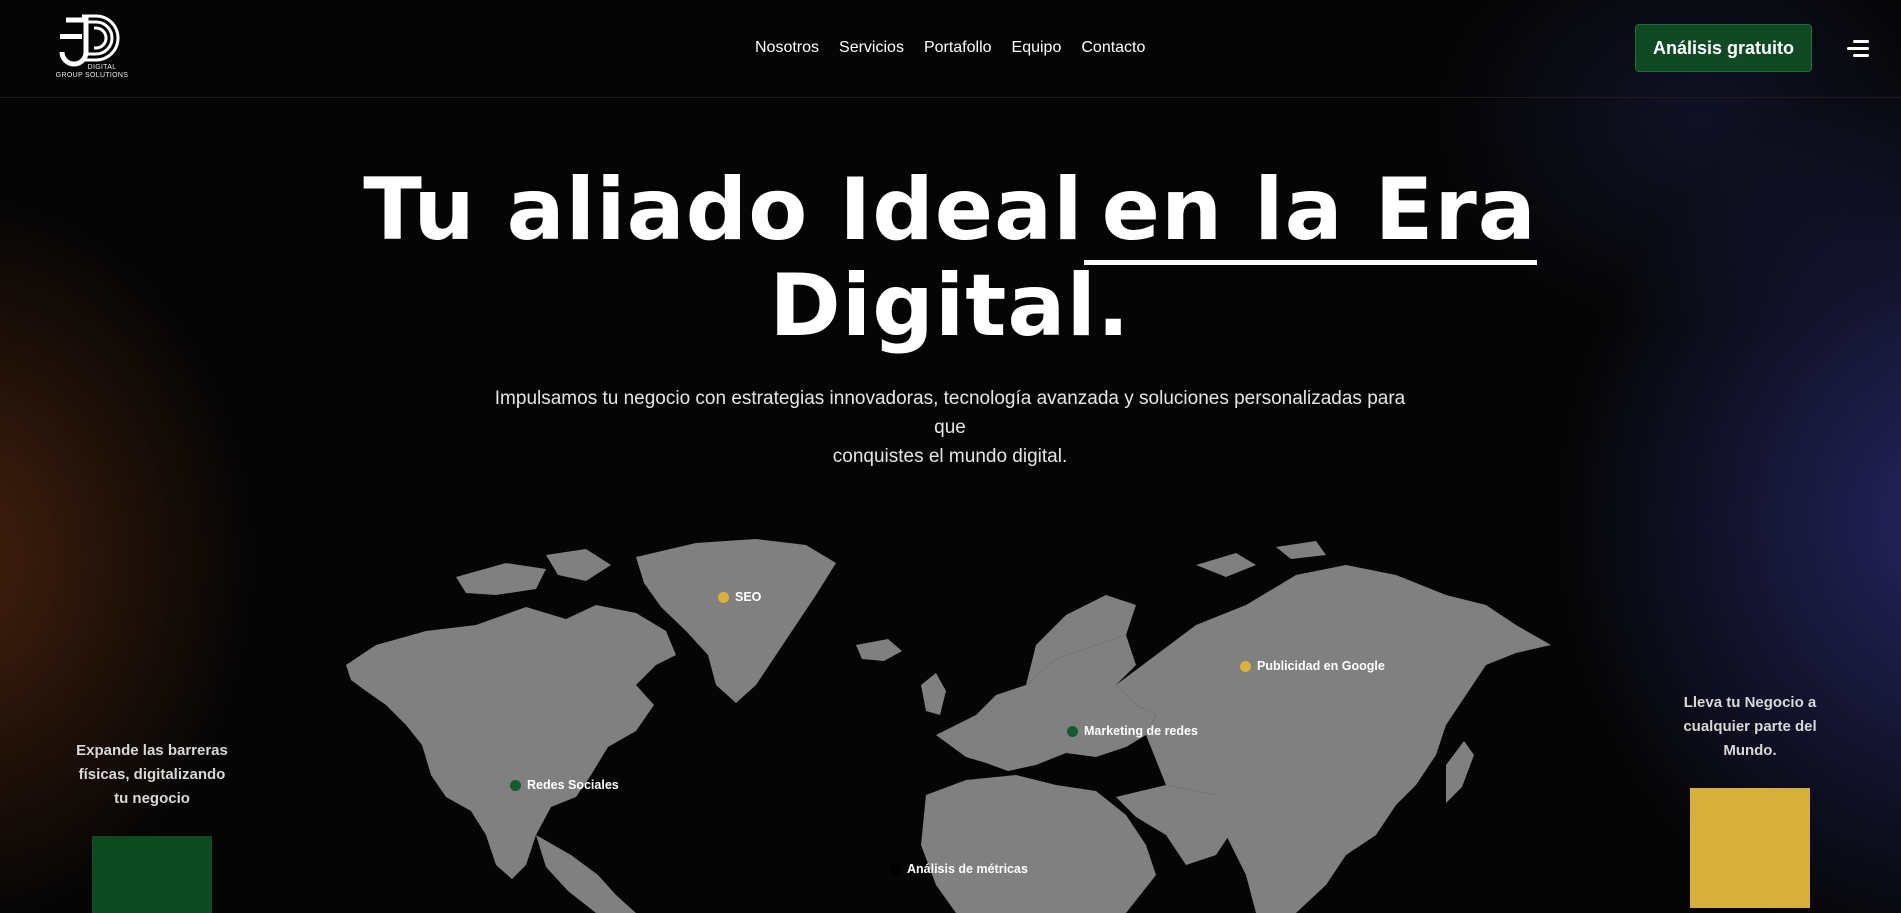  What do you see at coordinates (1750, 702) in the screenshot?
I see `right-panel-line1: Lleva tu Negocio a` at bounding box center [1750, 702].